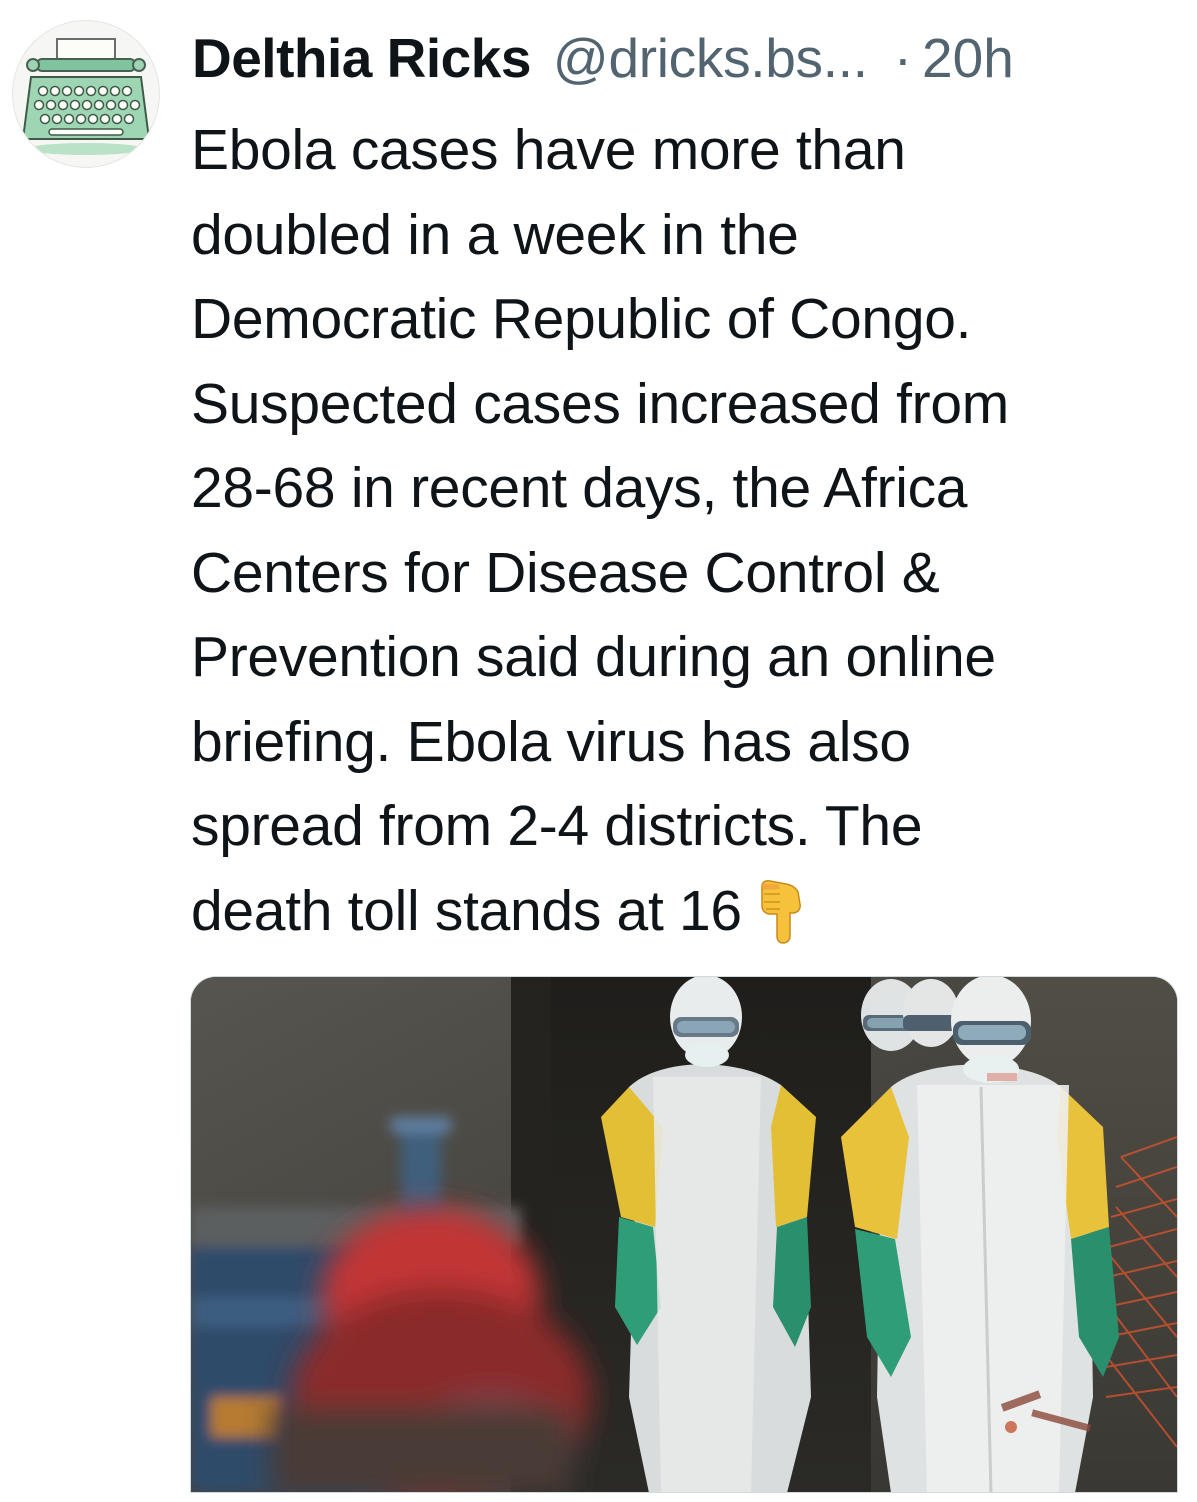 Image resolution: width=1197 pixels, height=1502 pixels. Describe the element at coordinates (600, 403) in the screenshot. I see `post-text-line: Suspected cases increased from` at that location.